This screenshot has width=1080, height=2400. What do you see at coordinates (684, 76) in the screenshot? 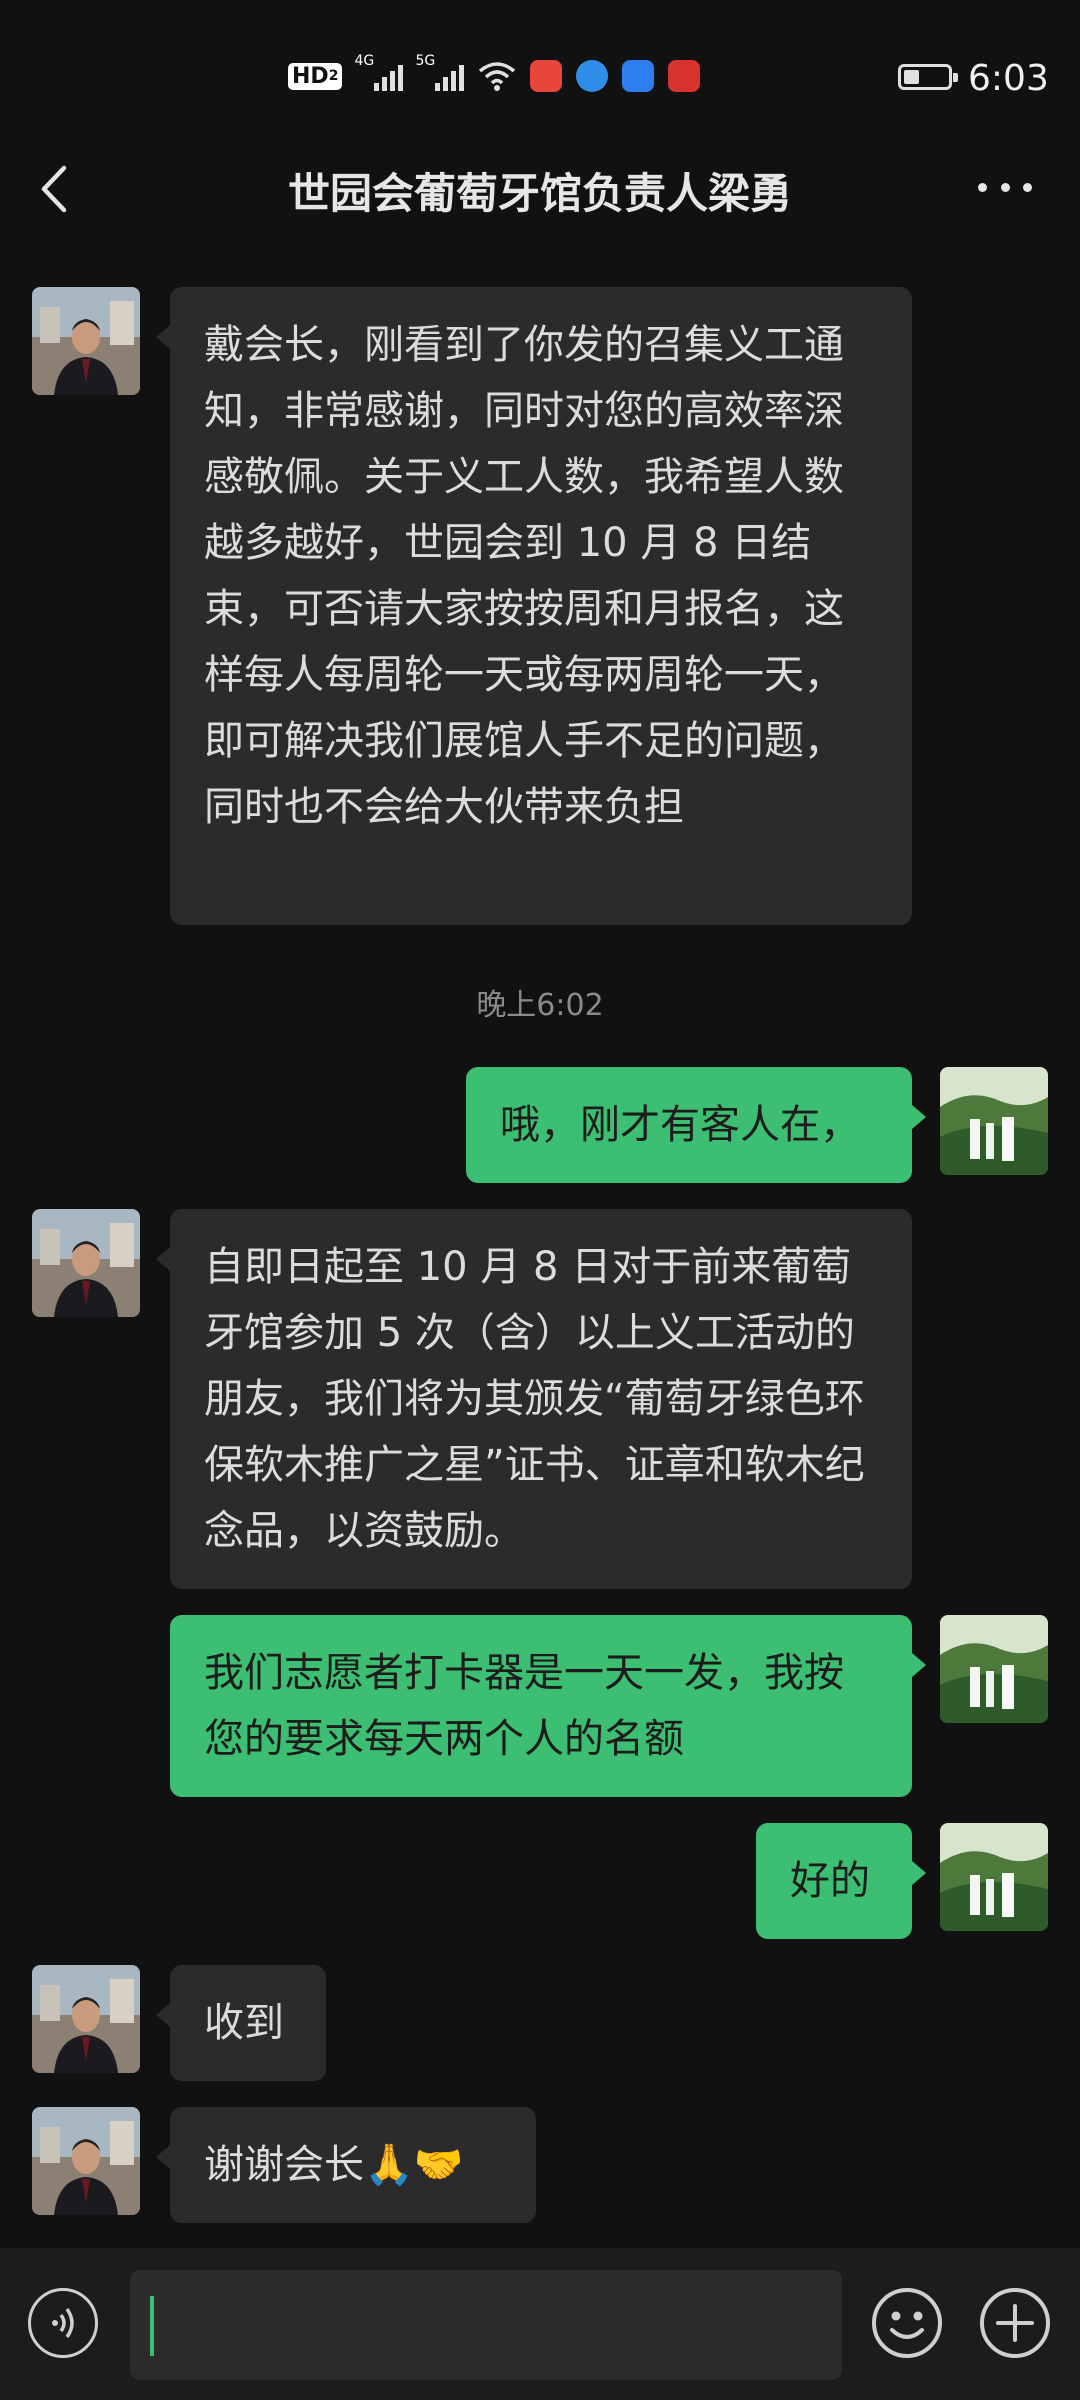
I see `heart-app-notification-icon` at bounding box center [684, 76].